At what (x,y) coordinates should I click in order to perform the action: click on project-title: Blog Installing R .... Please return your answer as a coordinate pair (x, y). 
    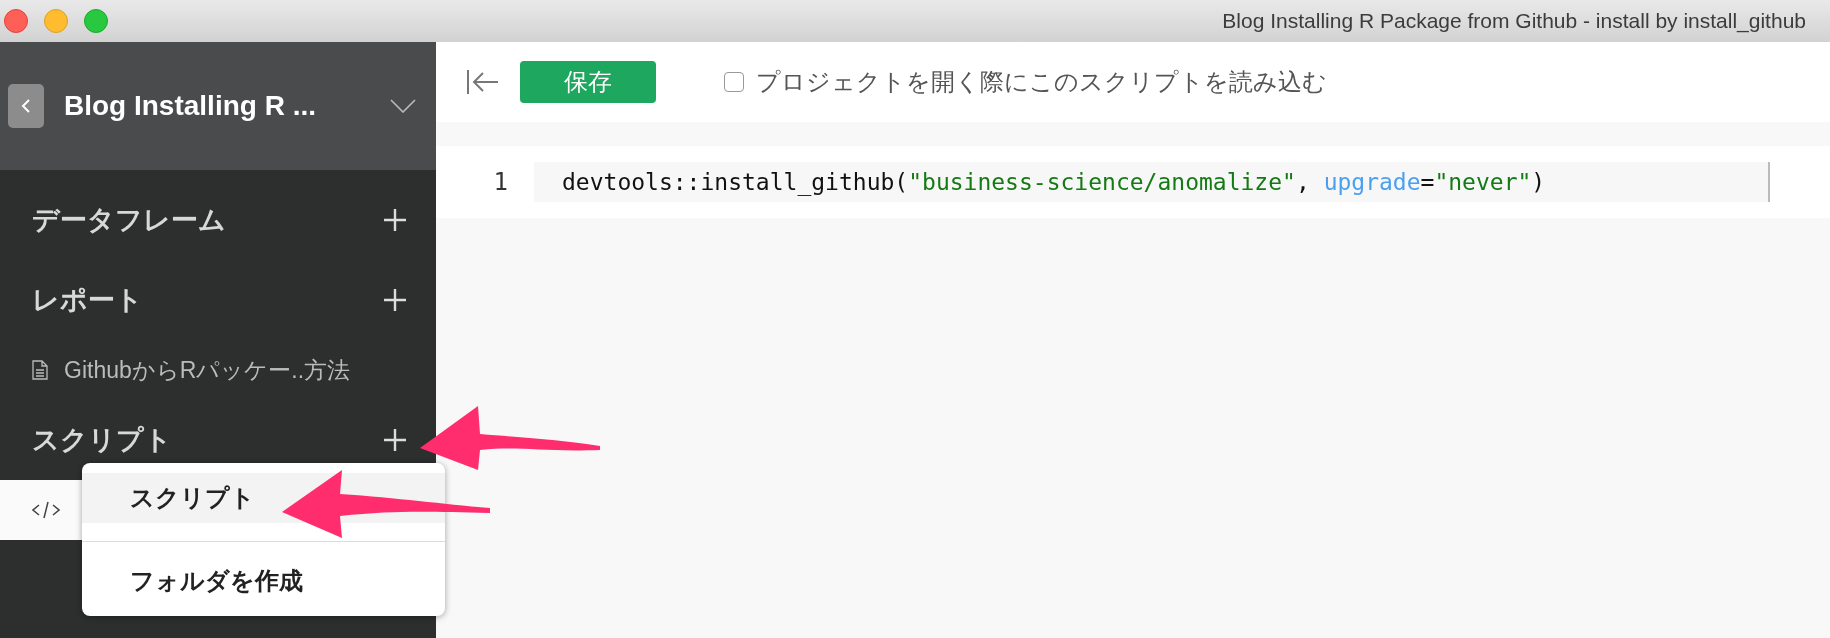
    Looking at the image, I should click on (190, 106).